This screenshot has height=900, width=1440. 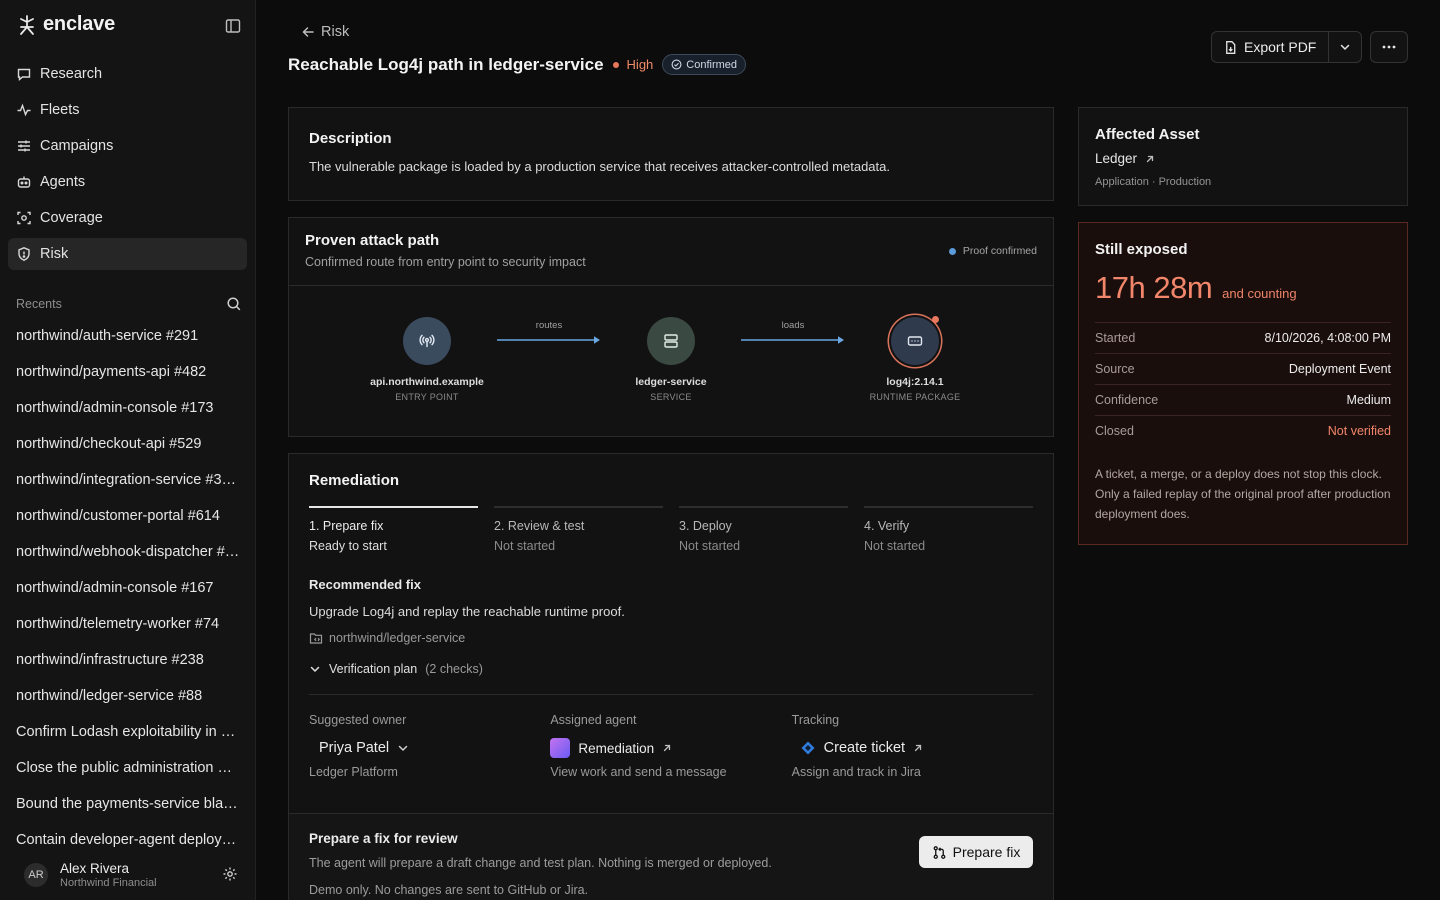 I want to click on asset-name: Ledger, so click(x=1116, y=158).